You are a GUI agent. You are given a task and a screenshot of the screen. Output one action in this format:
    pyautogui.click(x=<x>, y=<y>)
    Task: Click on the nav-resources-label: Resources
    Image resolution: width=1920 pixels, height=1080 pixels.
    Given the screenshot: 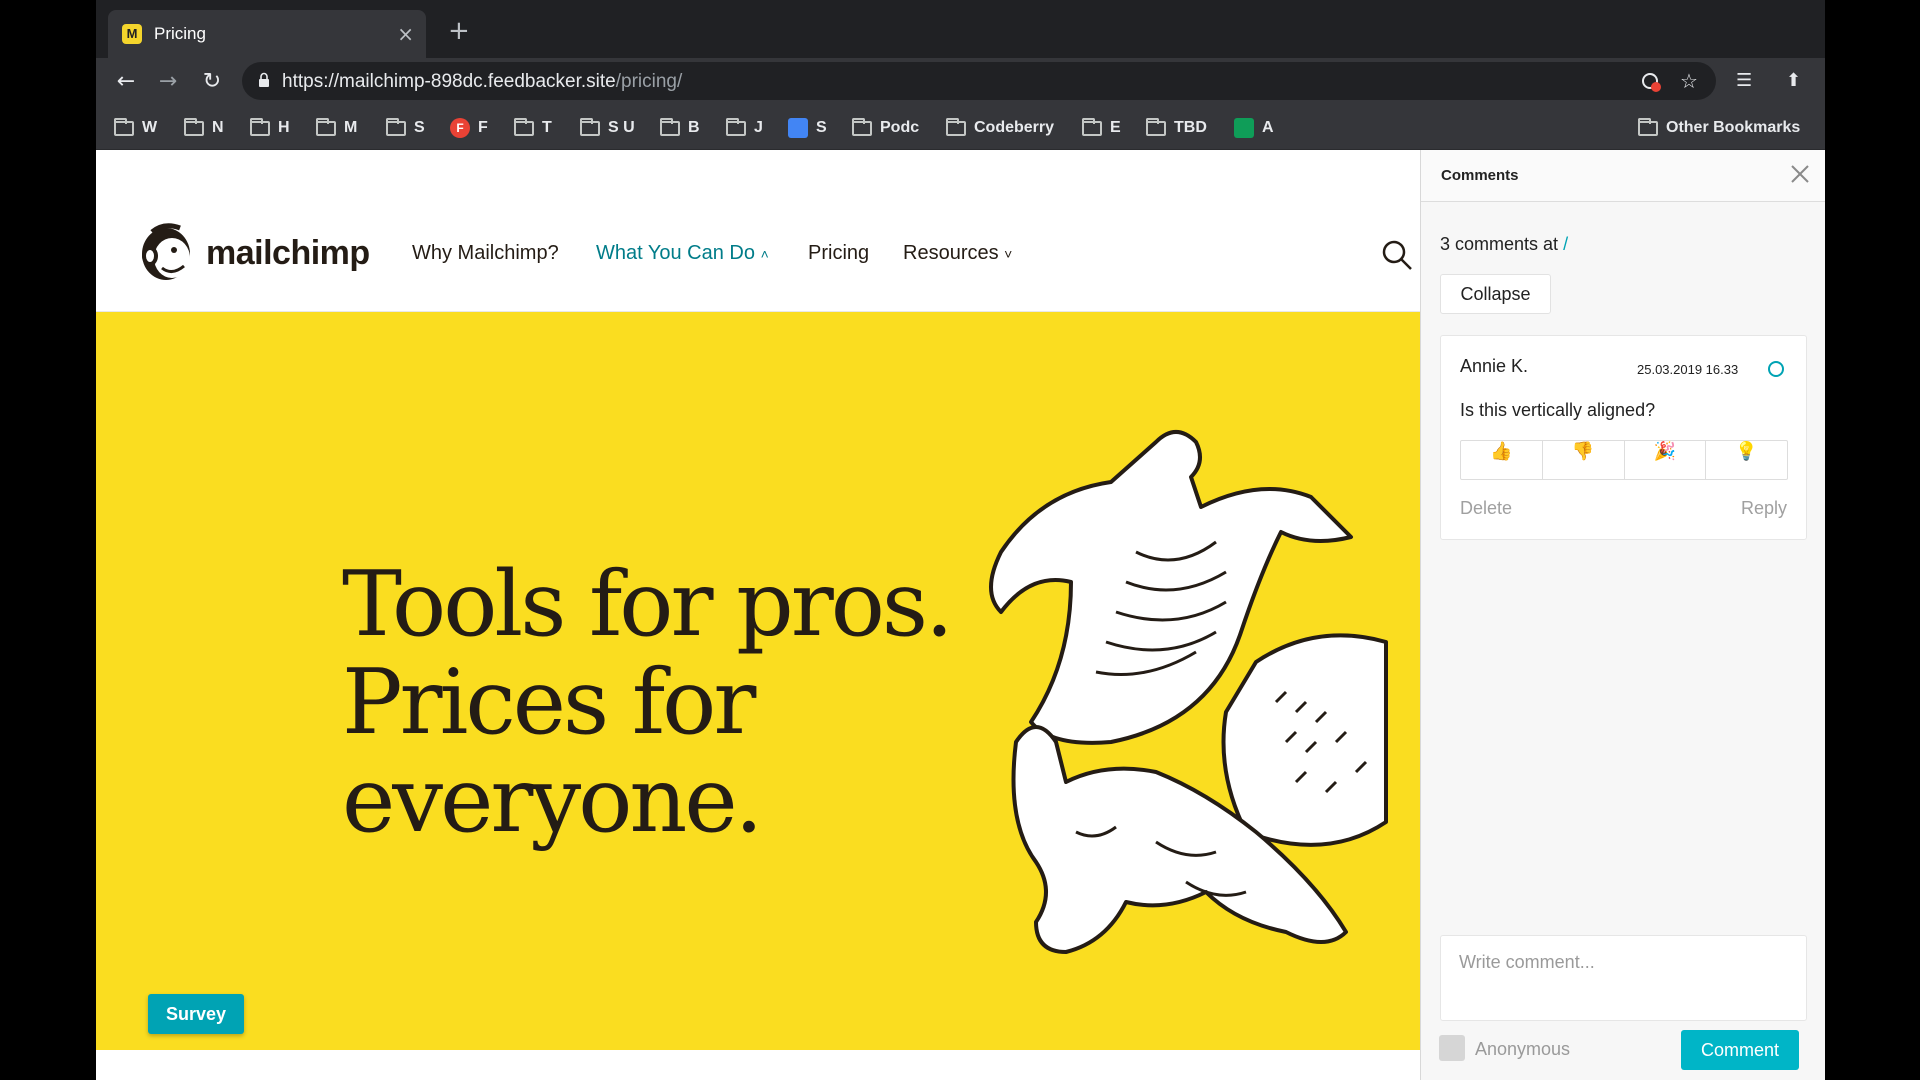 What is the action you would take?
    pyautogui.click(x=951, y=253)
    